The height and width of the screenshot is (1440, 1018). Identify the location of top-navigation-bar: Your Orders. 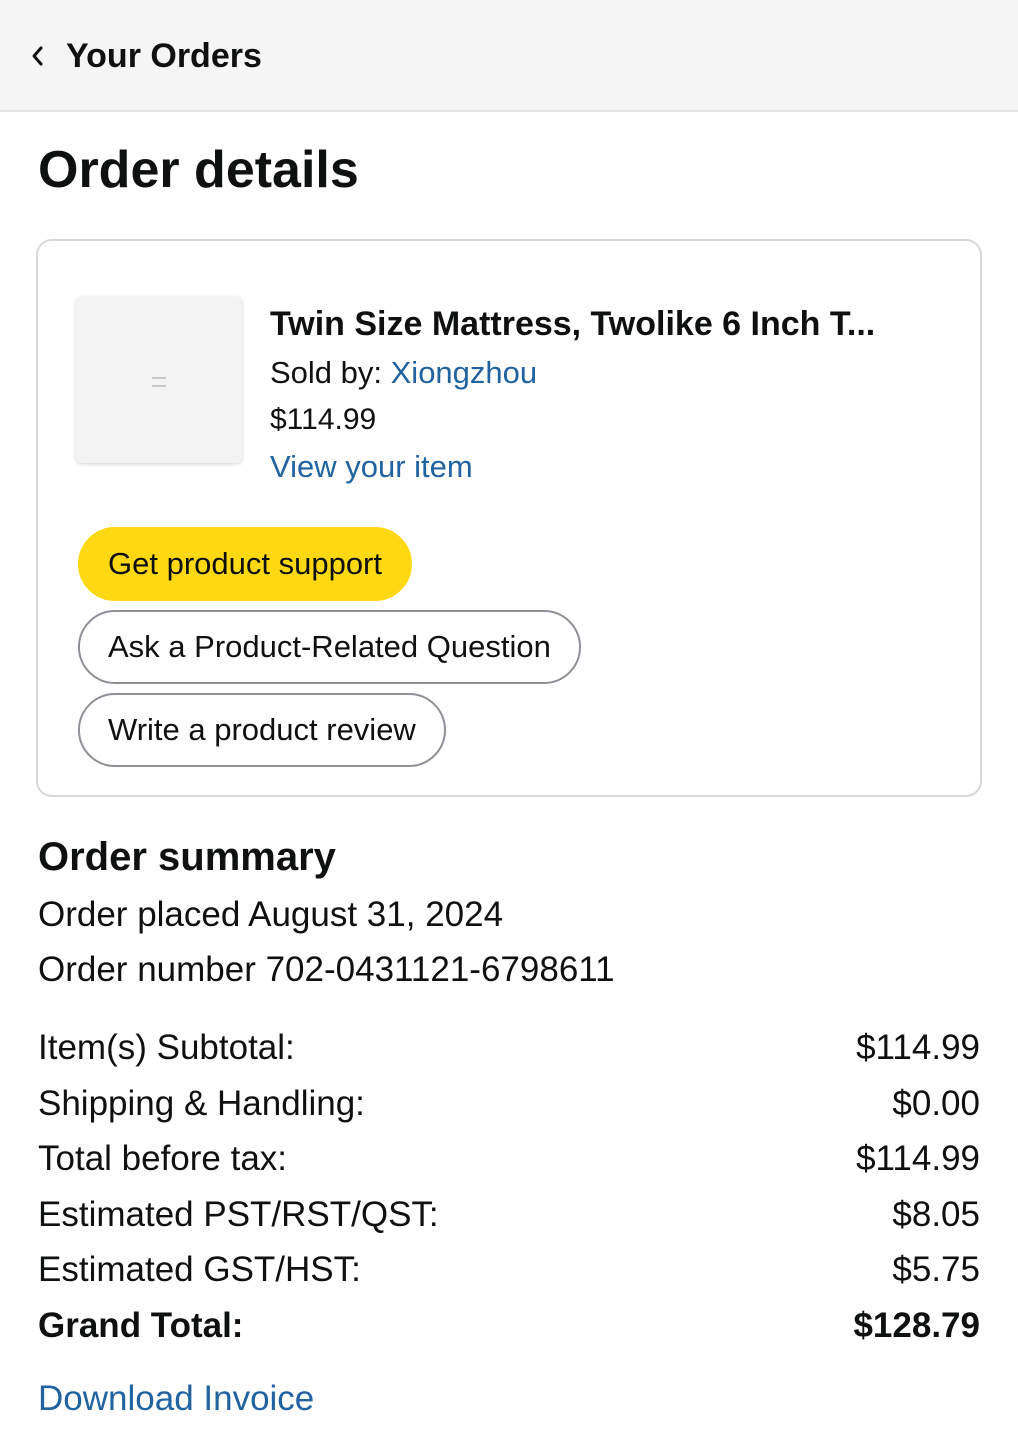
(509, 56).